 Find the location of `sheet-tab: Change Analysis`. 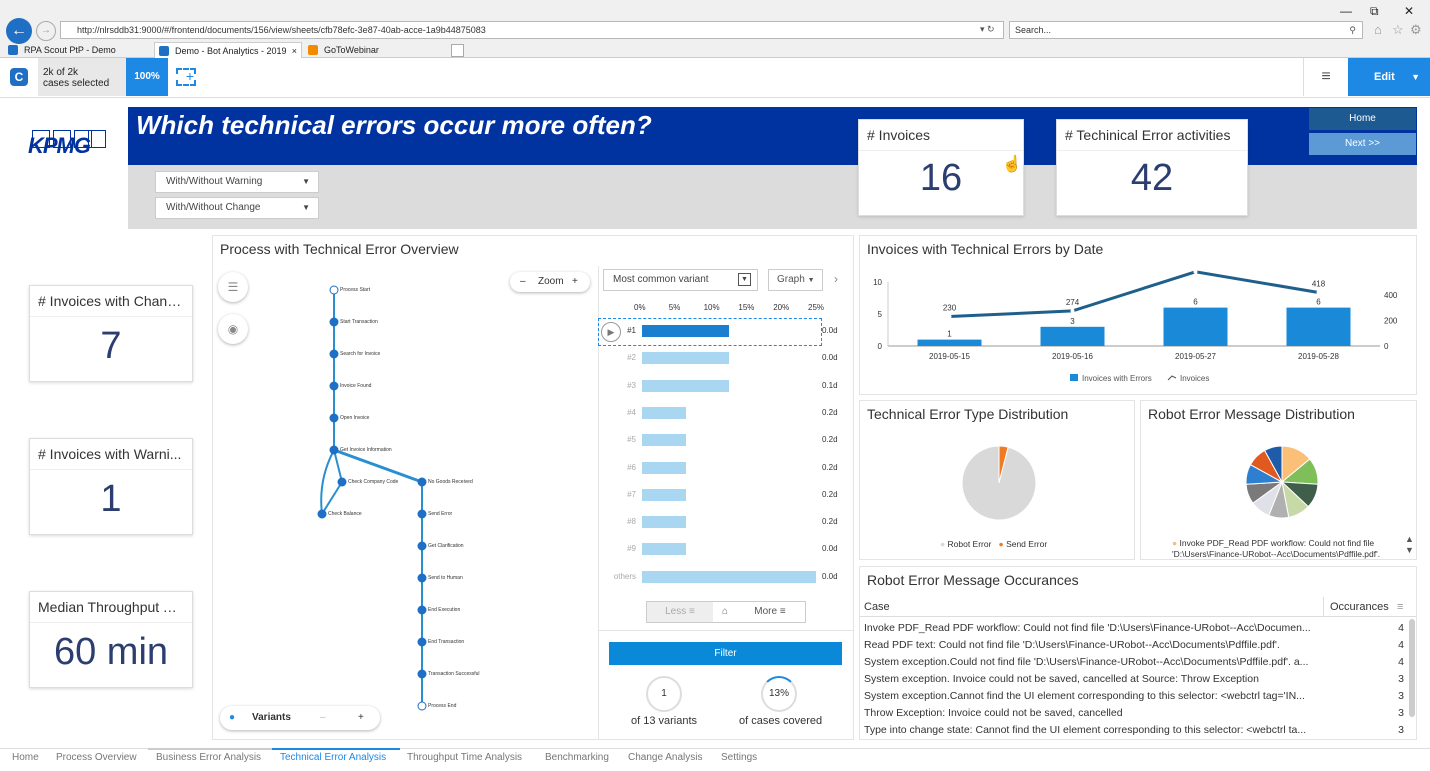

sheet-tab: Change Analysis is located at coordinates (665, 757).